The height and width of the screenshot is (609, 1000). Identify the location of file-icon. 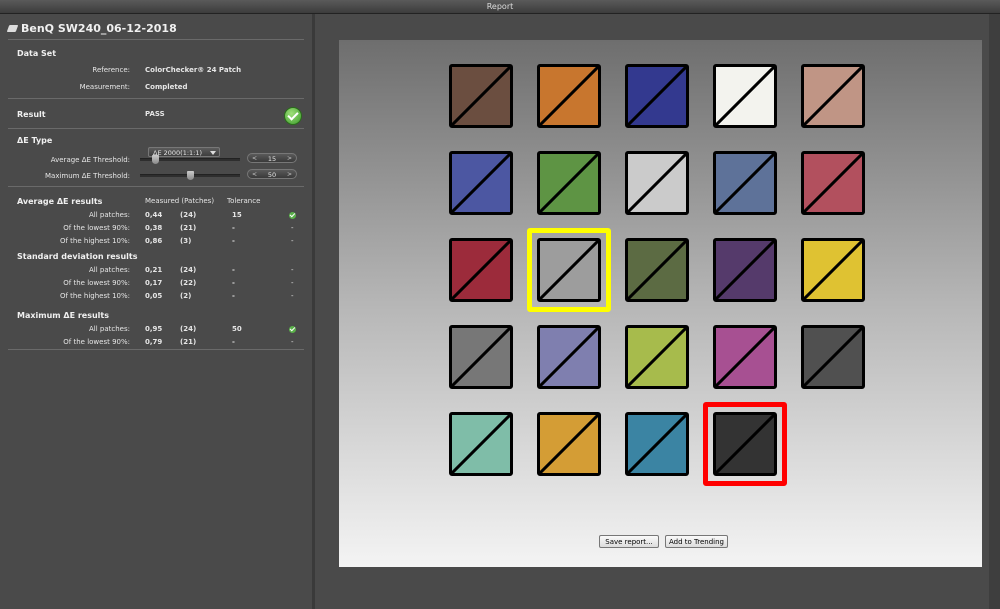
(12, 28).